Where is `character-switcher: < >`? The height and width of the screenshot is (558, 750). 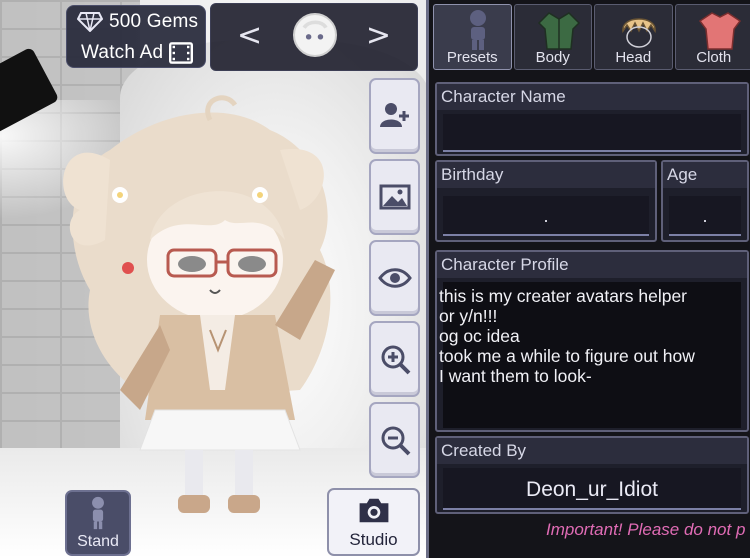
character-switcher: < > is located at coordinates (314, 37).